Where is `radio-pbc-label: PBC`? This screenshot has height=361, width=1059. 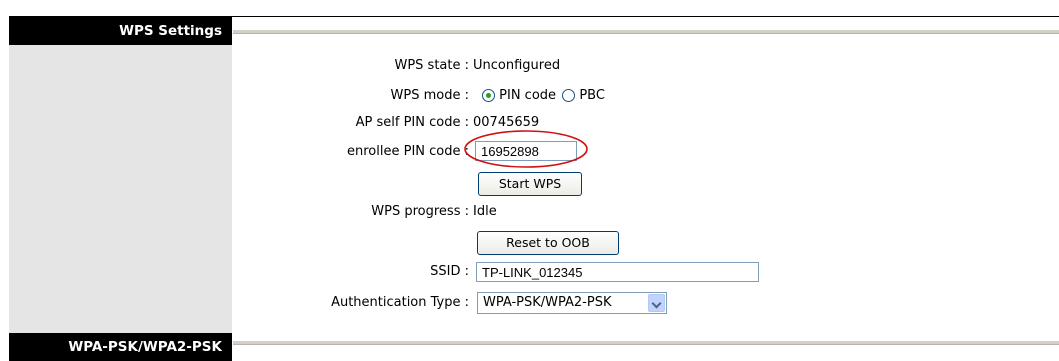
radio-pbc-label: PBC is located at coordinates (592, 95).